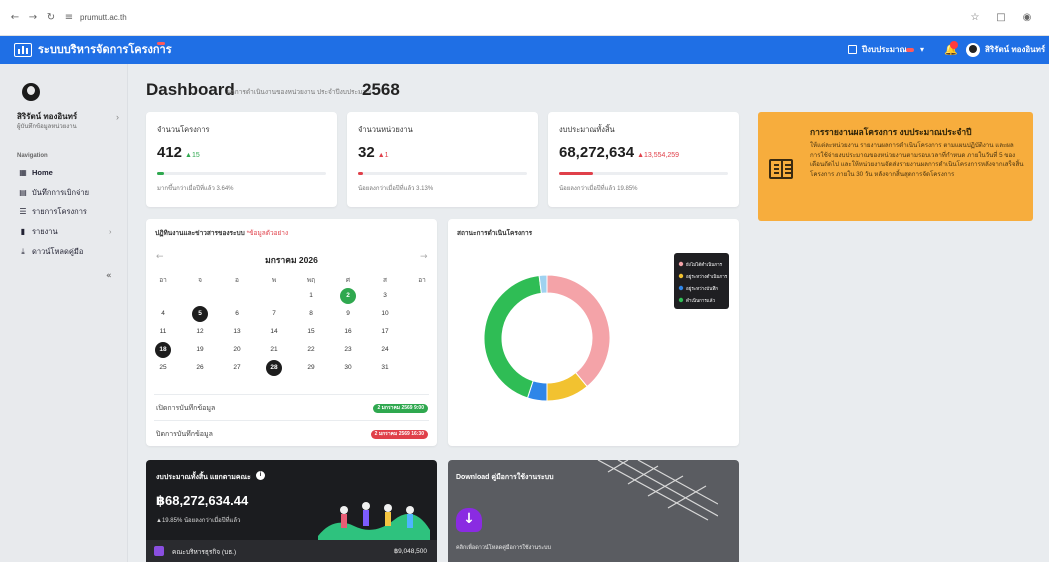 This screenshot has width=1049, height=562. What do you see at coordinates (410, 551) in the screenshot?
I see `faculty-budget: ฿9,048,500` at bounding box center [410, 551].